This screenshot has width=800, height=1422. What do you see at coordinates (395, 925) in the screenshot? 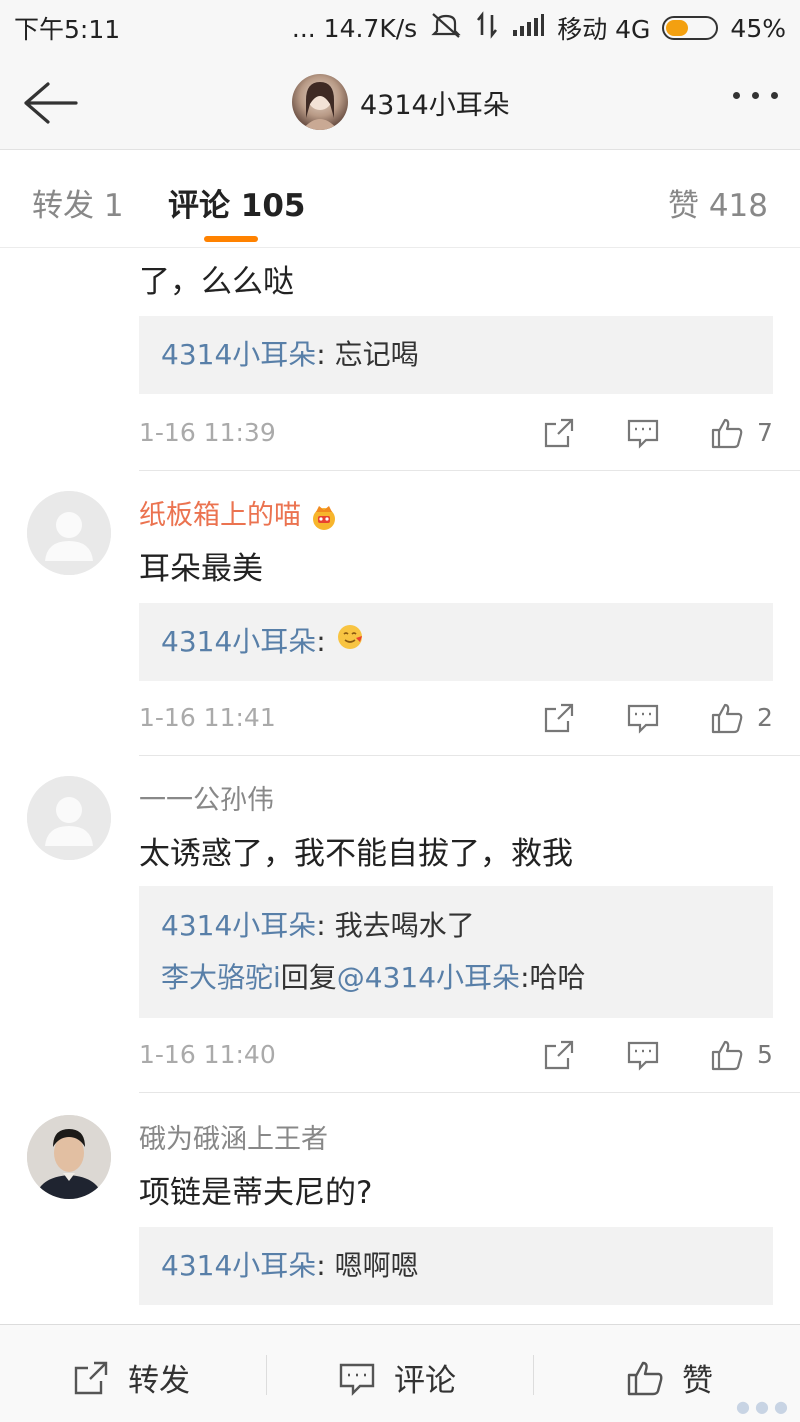
I see `reply-text: : 我去喝水了` at bounding box center [395, 925].